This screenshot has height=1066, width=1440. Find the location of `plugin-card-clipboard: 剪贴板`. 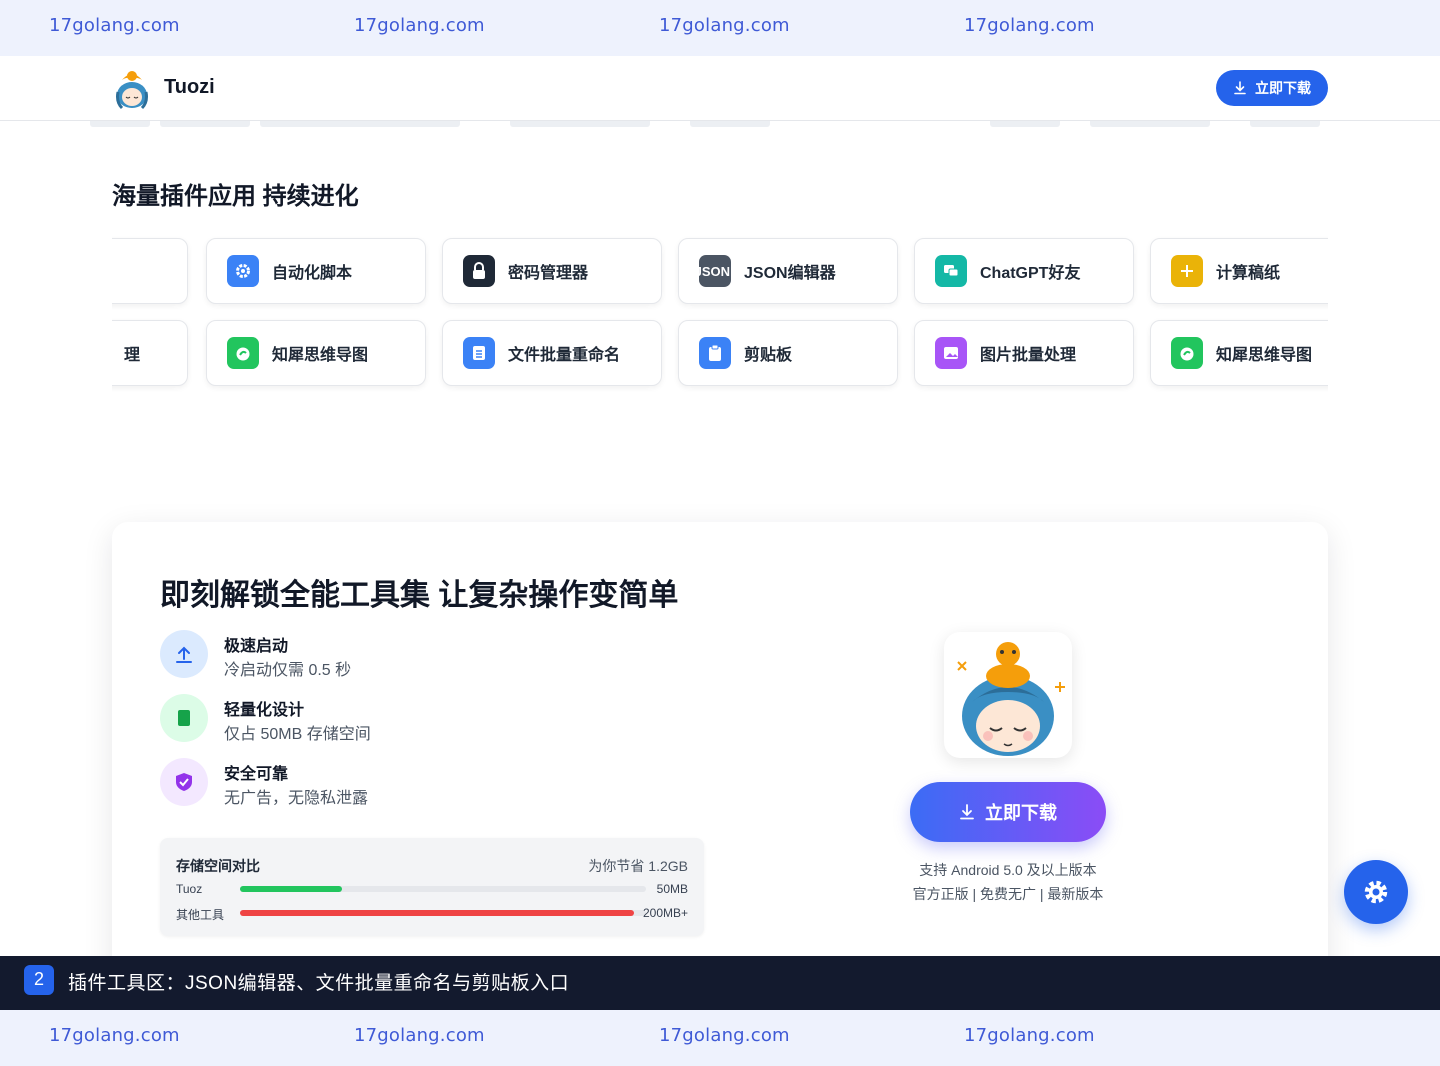

plugin-card-clipboard: 剪贴板 is located at coordinates (788, 353).